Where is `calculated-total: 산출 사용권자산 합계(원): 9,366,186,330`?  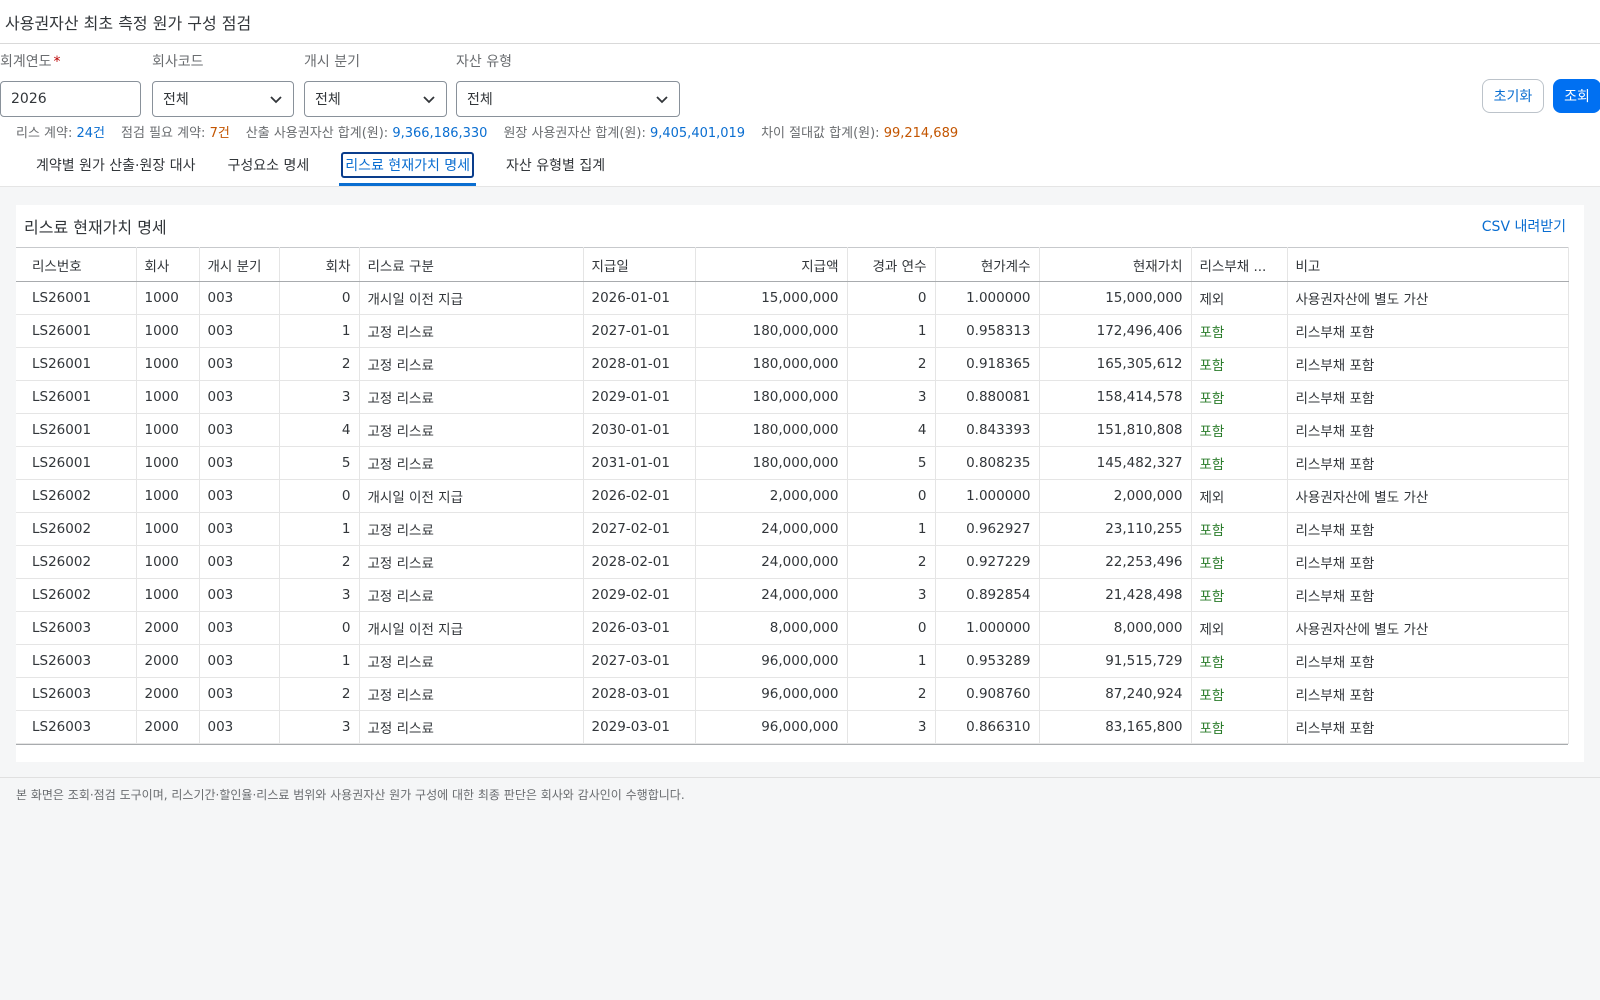 calculated-total: 산출 사용권자산 합계(원): 9,366,186,330 is located at coordinates (366, 133).